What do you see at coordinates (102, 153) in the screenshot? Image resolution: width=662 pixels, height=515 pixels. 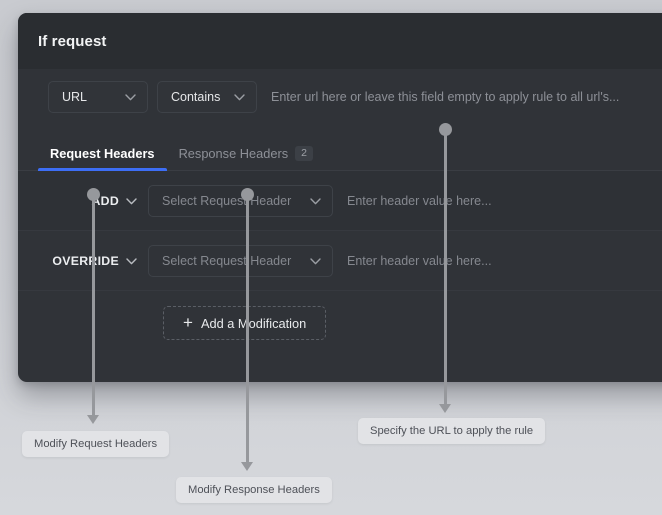 I see `tab-request-headers-label: Request Headers` at bounding box center [102, 153].